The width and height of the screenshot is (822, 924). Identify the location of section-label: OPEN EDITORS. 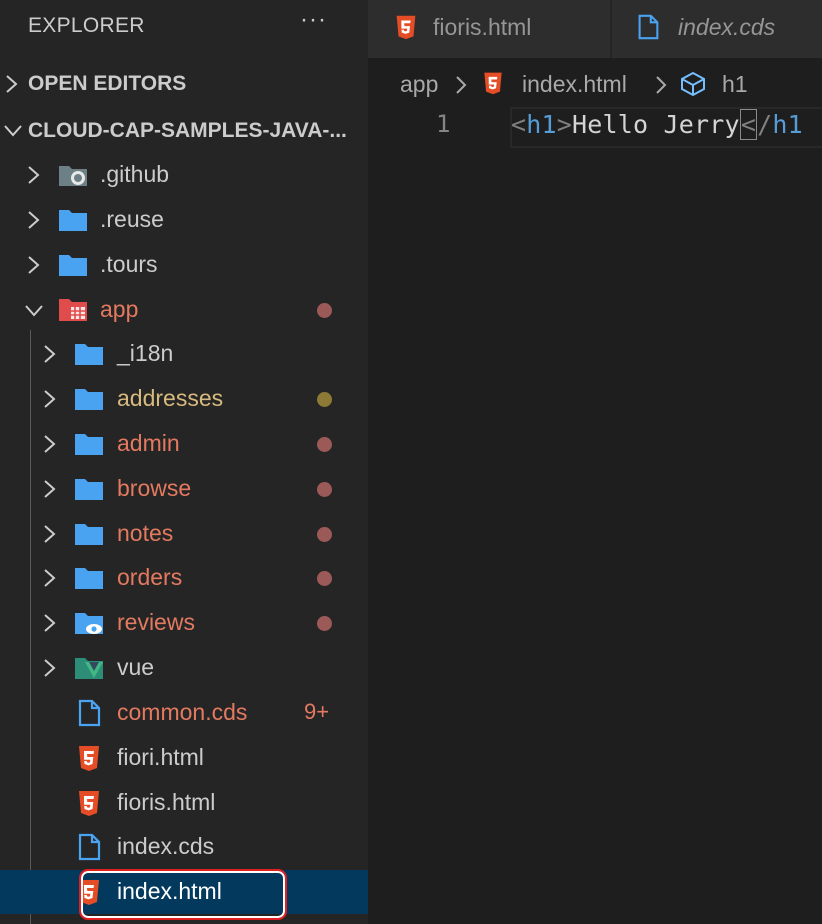
(107, 83).